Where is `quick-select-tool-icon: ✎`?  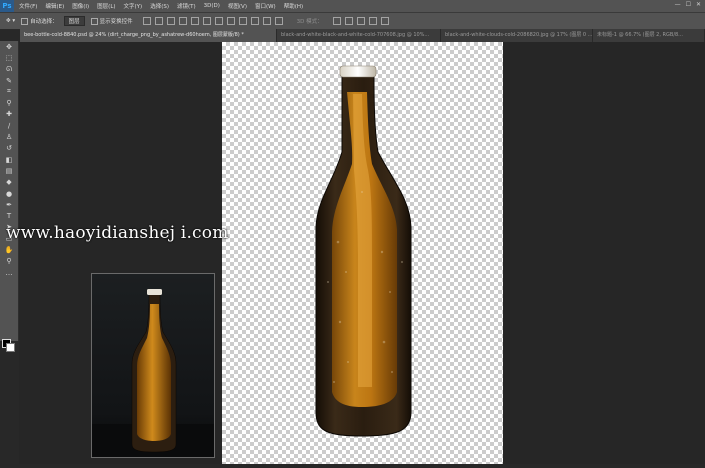 quick-select-tool-icon: ✎ is located at coordinates (9, 80).